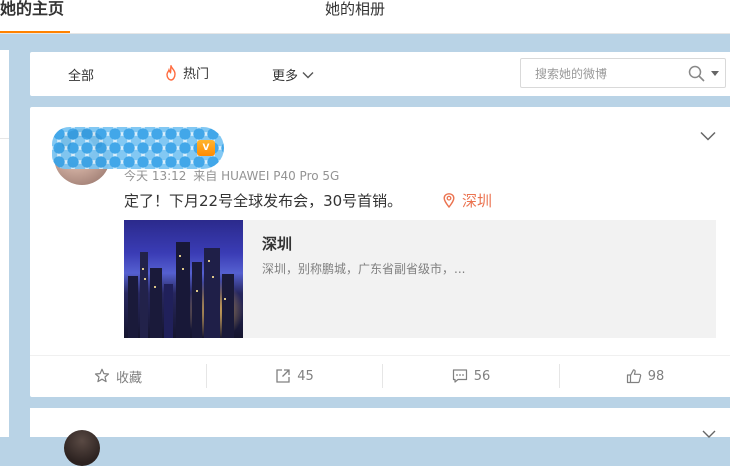 The height and width of the screenshot is (466, 730). What do you see at coordinates (171, 72) in the screenshot?
I see `fire-icon` at bounding box center [171, 72].